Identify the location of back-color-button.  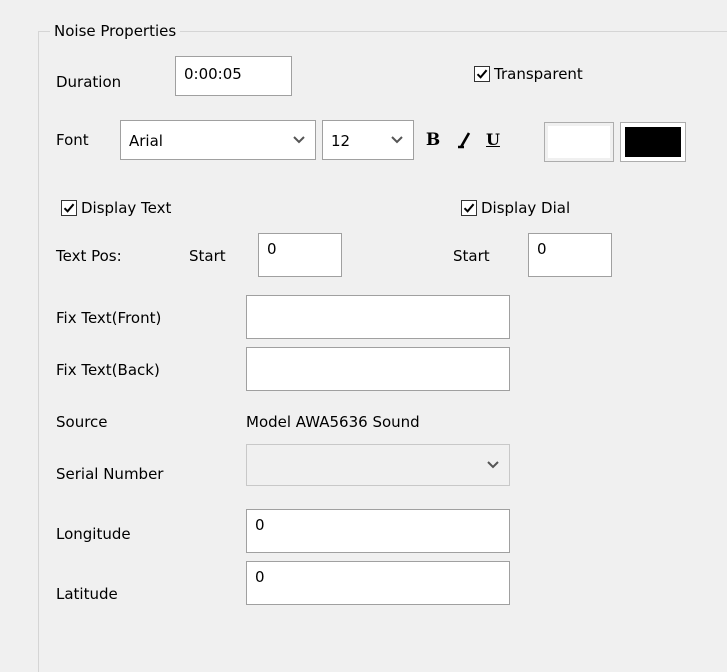
(653, 142).